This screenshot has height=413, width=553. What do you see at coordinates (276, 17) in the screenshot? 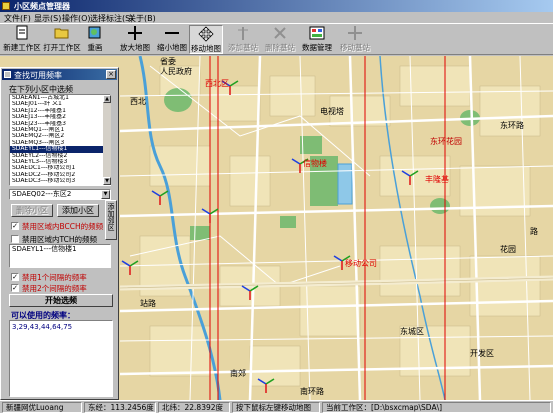
I see `menu-bar: 文件(F) 显示(S) 操作(O) 选择标注(S) 关于(B)` at bounding box center [276, 17].